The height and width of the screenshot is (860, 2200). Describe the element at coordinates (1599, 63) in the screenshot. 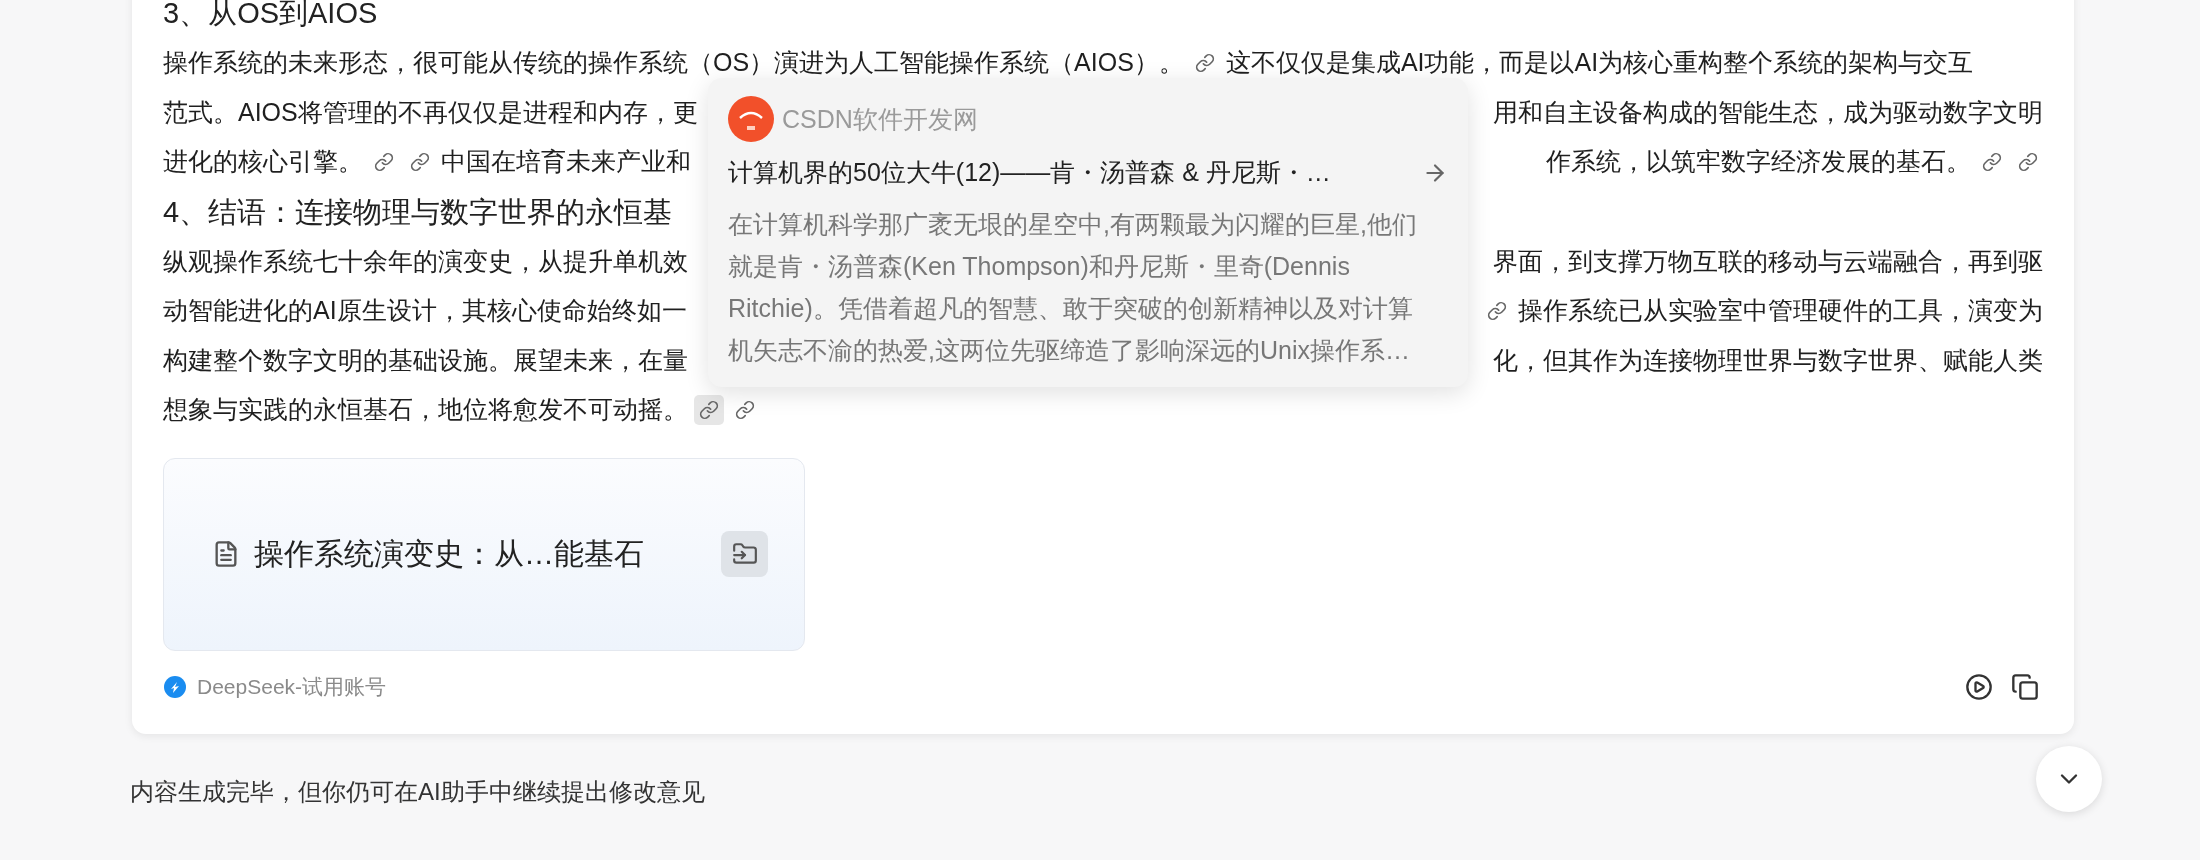

I see `paragraph-text: 这不仅仅是集成AI功能，而是以AI为核心重构整个系统的架构与交互` at that location.